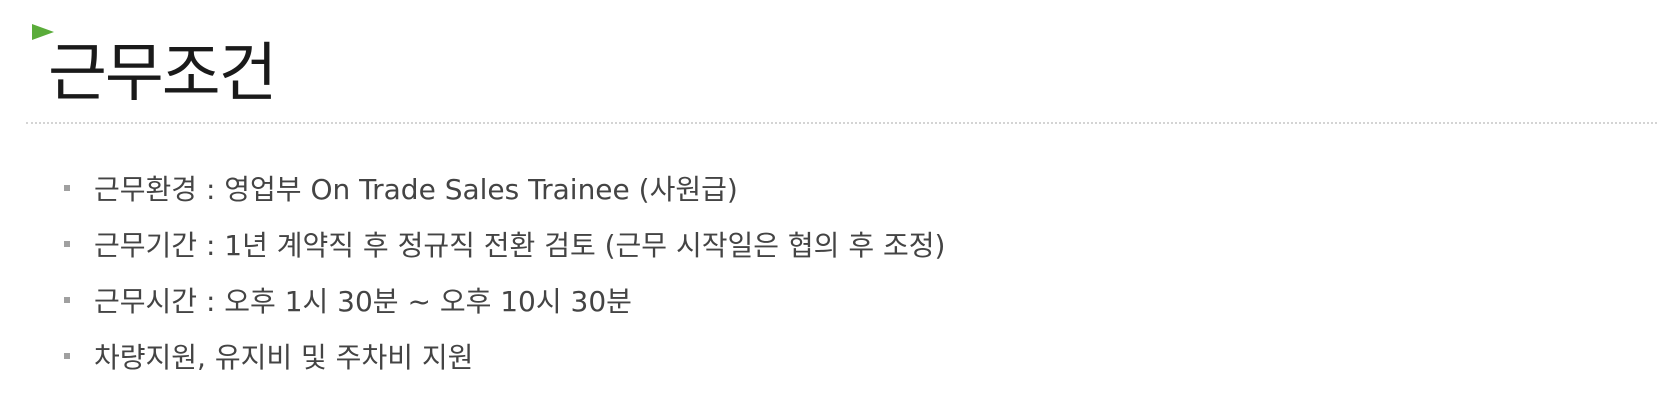  What do you see at coordinates (284, 357) in the screenshot?
I see `condition-text: 차량지원, 유지비 및 주차비 지원` at bounding box center [284, 357].